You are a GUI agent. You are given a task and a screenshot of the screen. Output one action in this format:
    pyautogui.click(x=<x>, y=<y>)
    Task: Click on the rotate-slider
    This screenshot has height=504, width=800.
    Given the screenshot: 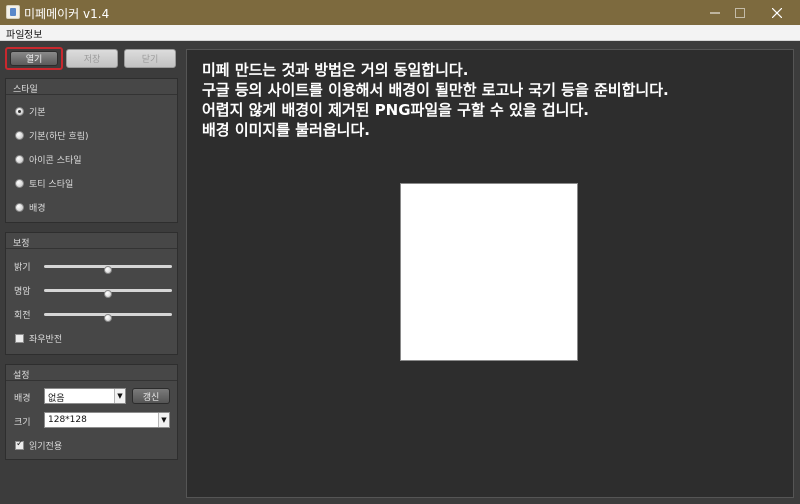 What is the action you would take?
    pyautogui.click(x=108, y=317)
    